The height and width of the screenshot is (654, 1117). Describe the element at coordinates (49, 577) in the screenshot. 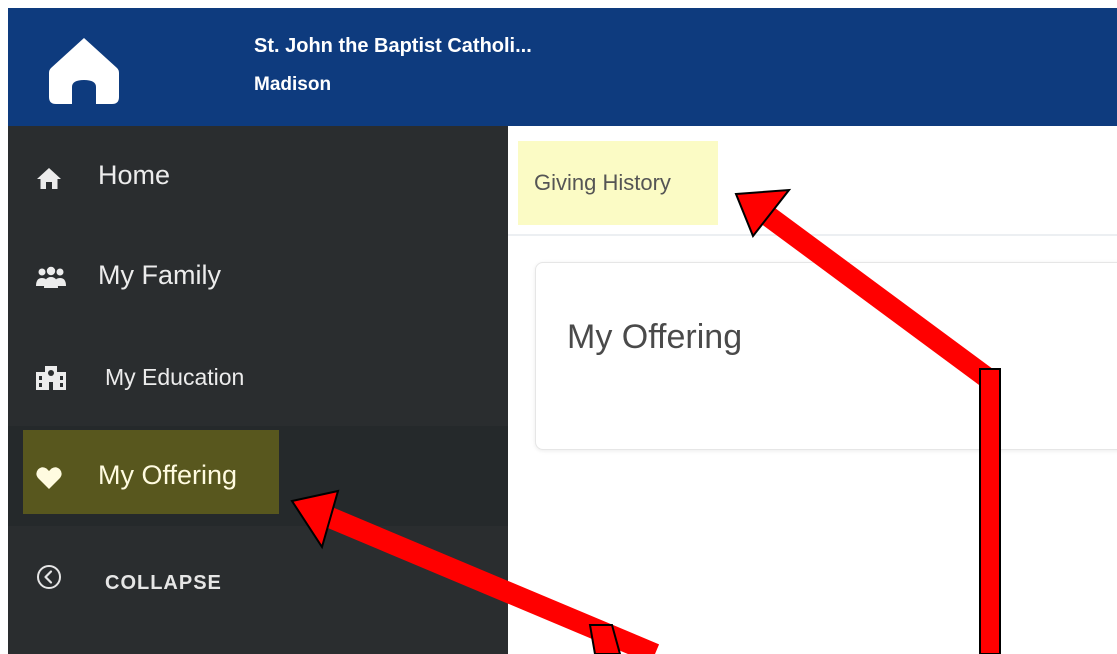

I see `chevron-left-circle-icon` at that location.